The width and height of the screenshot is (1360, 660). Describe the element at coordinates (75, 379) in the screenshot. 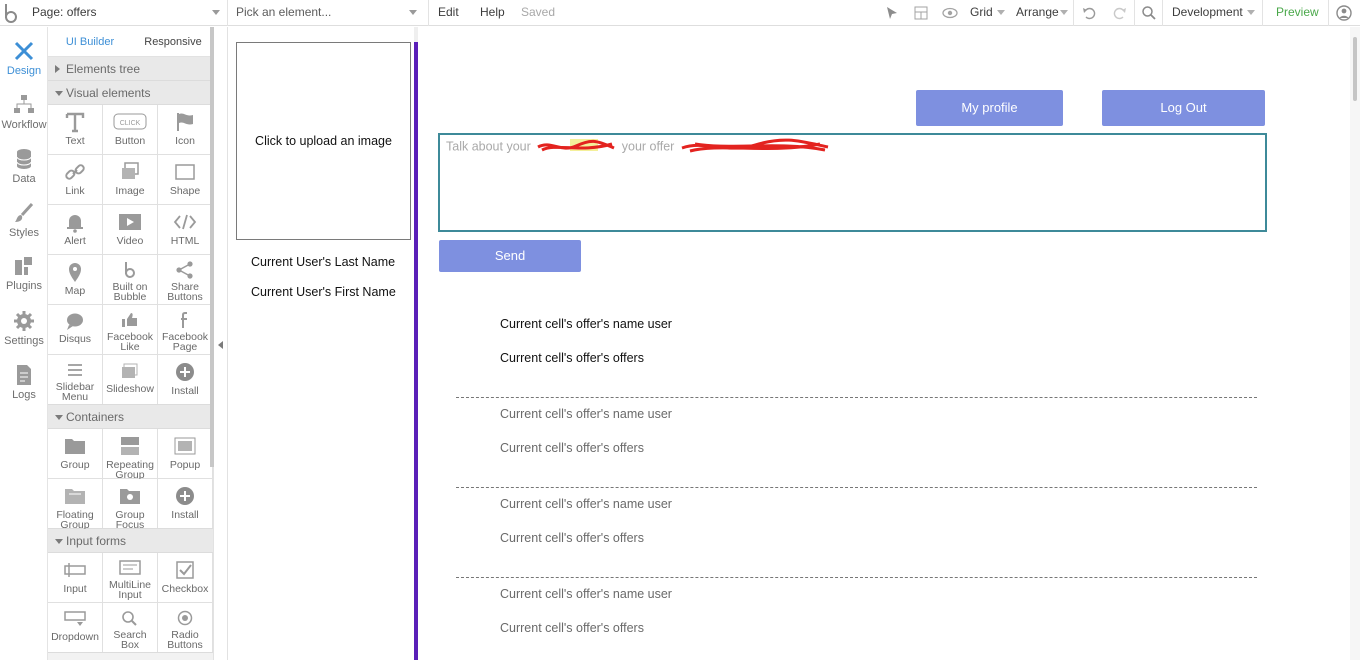

I see `palette-item-slidebar-menu: Slidebar Menu` at that location.